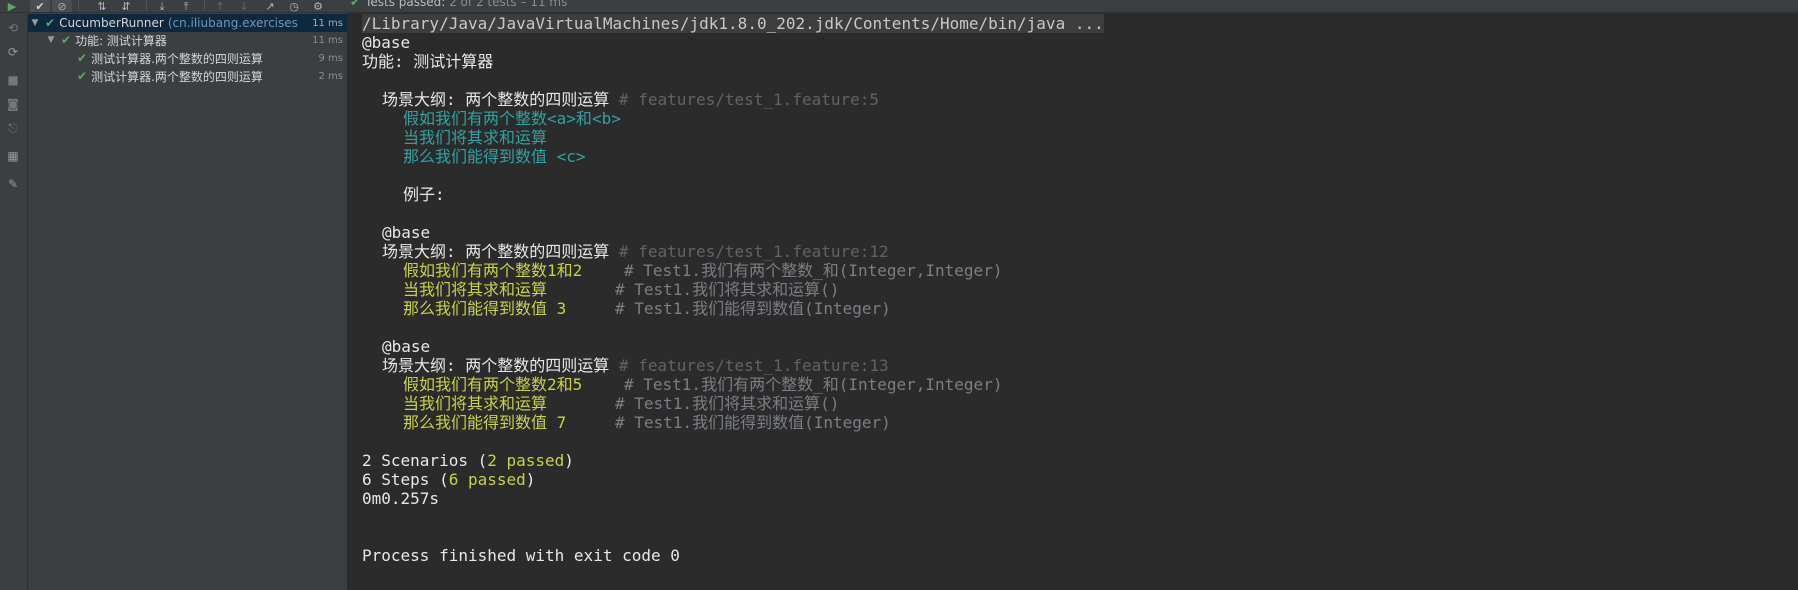 The image size is (1798, 590). Describe the element at coordinates (62, 6) in the screenshot. I see `show-ignored-toggle-icon: ⊘` at that location.